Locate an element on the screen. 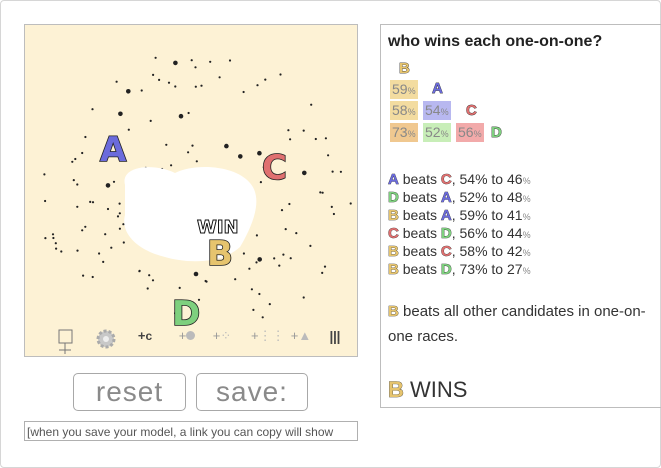  matrix-cell-a-d: 52% is located at coordinates (437, 132).